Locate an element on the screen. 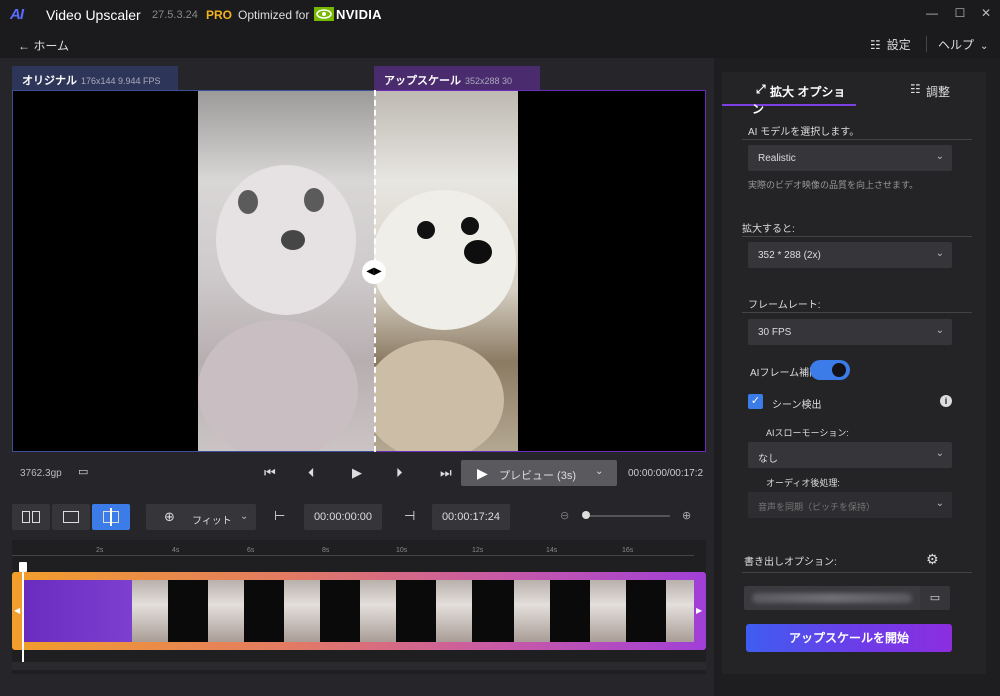 Image resolution: width=1000 pixels, height=696 pixels. set-out-point-icon: ⊣ is located at coordinates (409, 516).